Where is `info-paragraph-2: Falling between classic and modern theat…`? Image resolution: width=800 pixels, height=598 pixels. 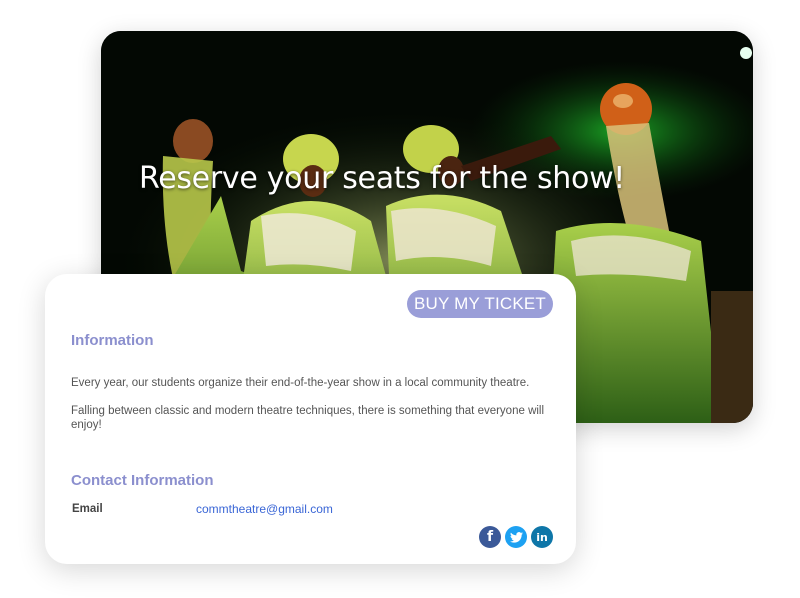 info-paragraph-2: Falling between classic and modern theat… is located at coordinates (308, 418).